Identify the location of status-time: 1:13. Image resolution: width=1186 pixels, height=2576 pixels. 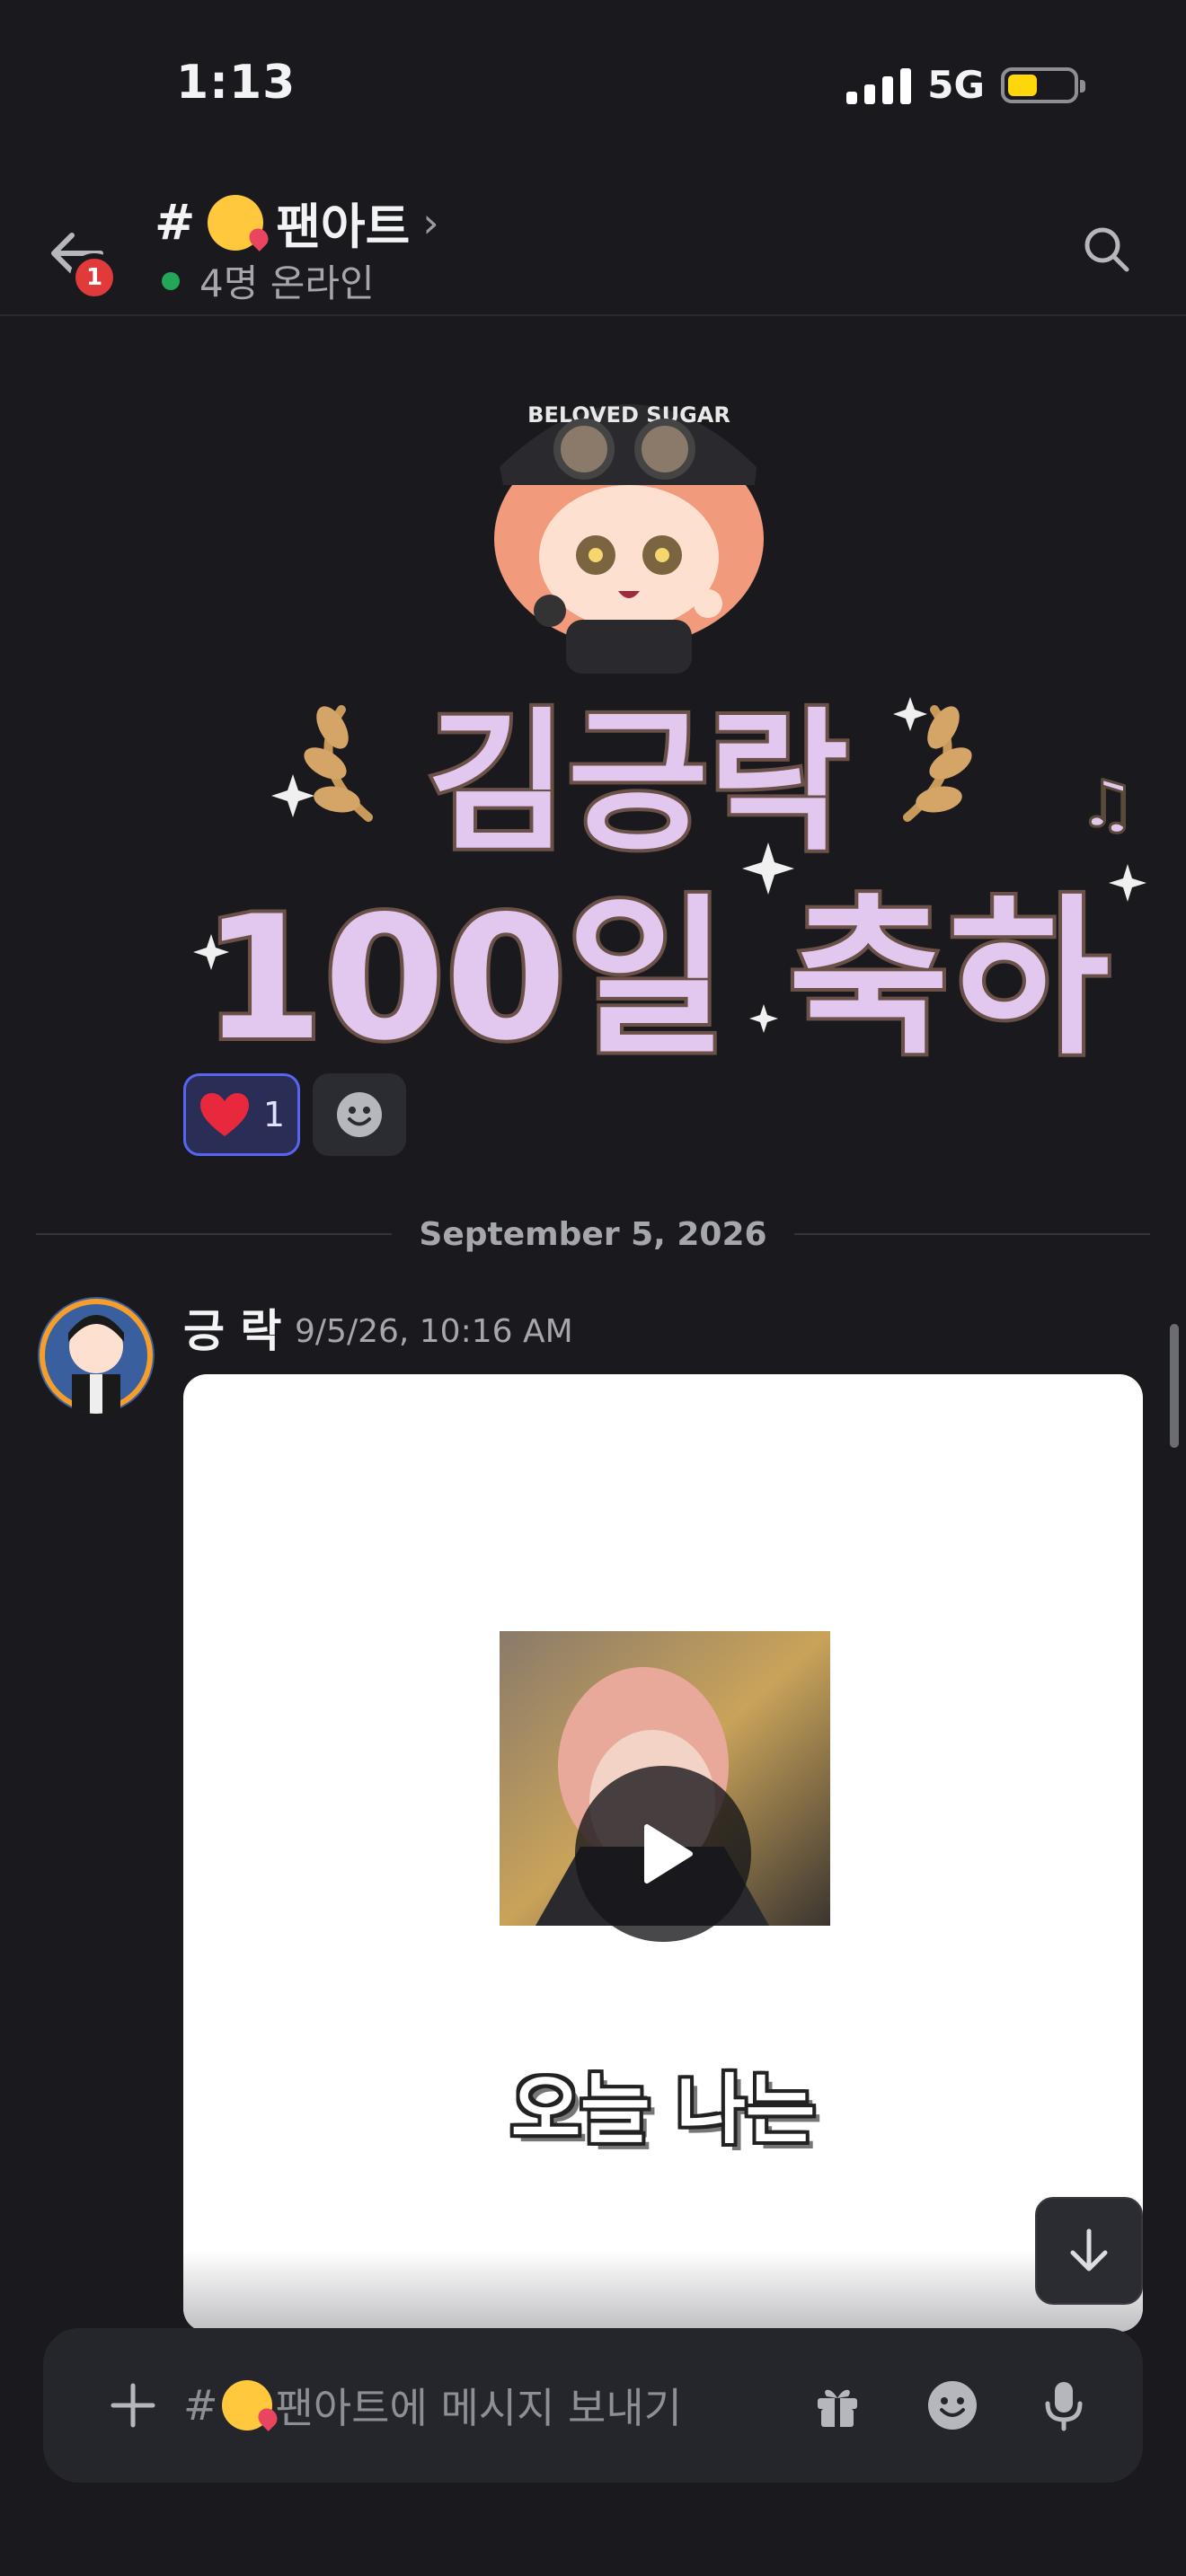
(236, 83).